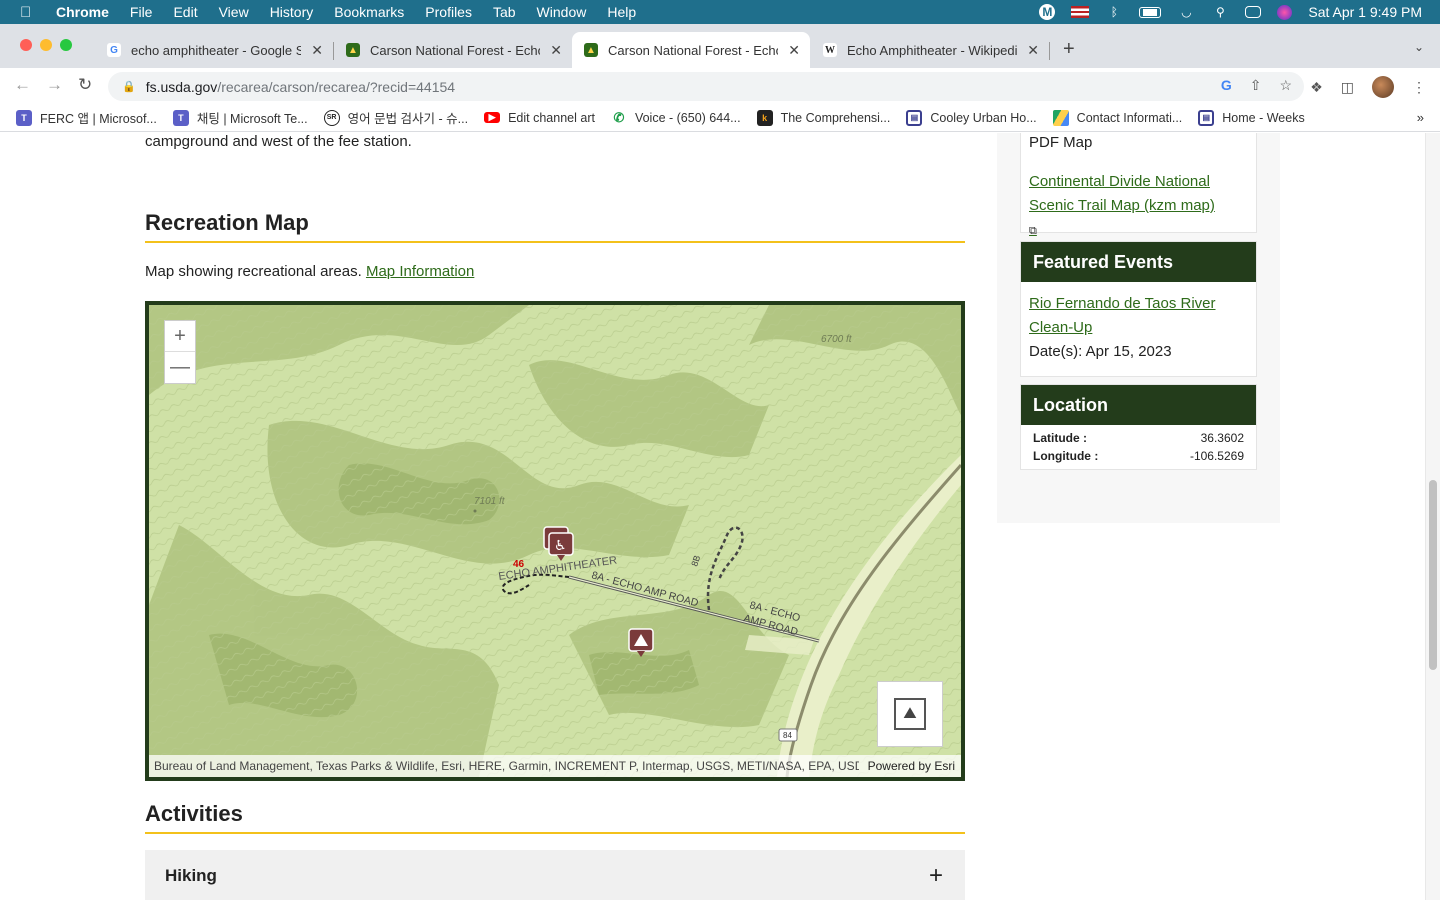 This screenshot has width=1440, height=900. What do you see at coordinates (180, 117) in the screenshot?
I see `teams-icon: T` at bounding box center [180, 117].